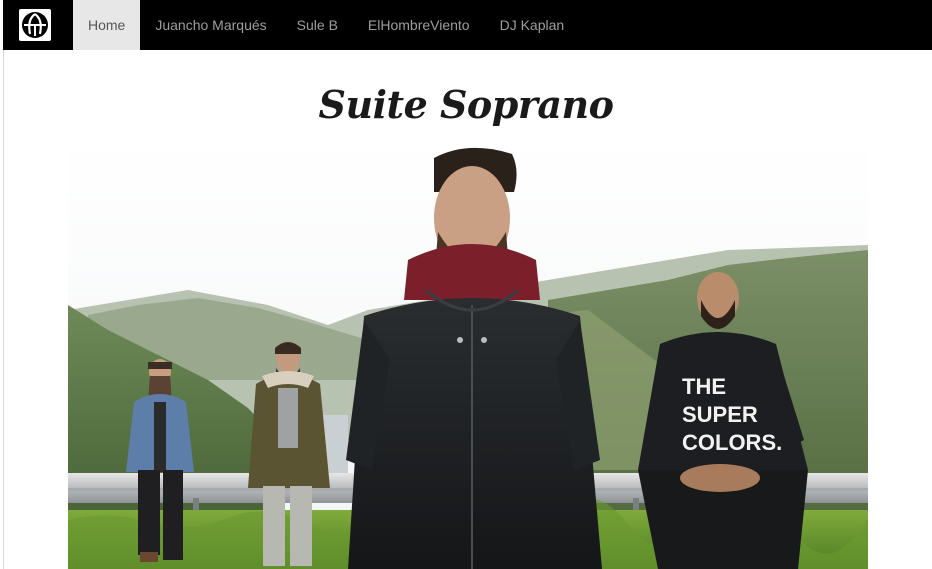  I want to click on nav-item-sule-b: Sule B, so click(317, 25).